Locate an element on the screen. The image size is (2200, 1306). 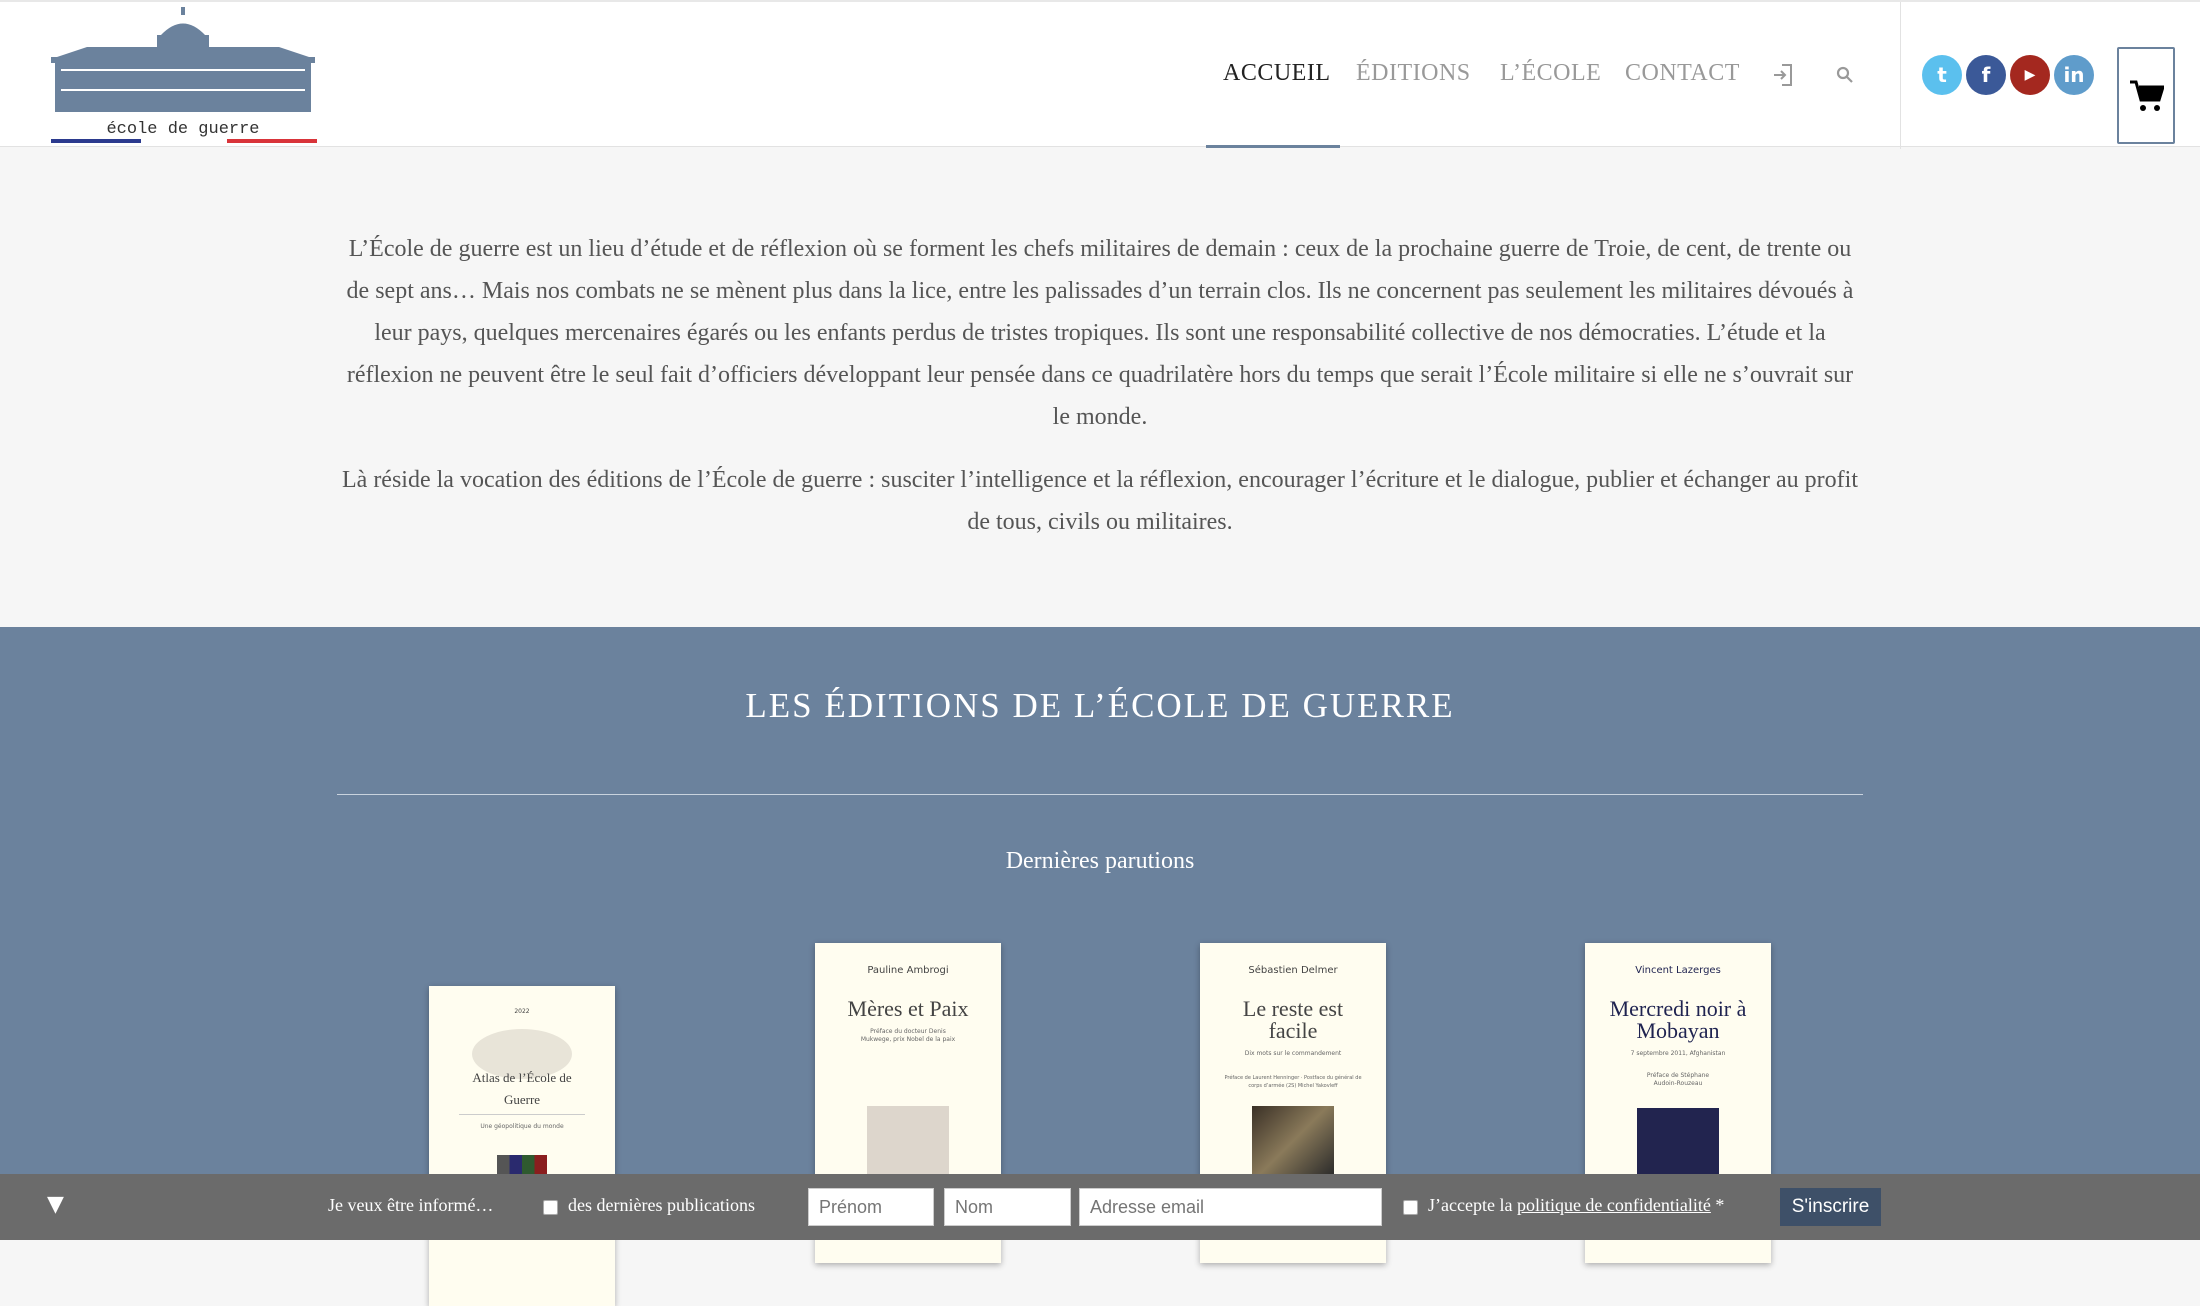
cart-icon is located at coordinates (2147, 95).